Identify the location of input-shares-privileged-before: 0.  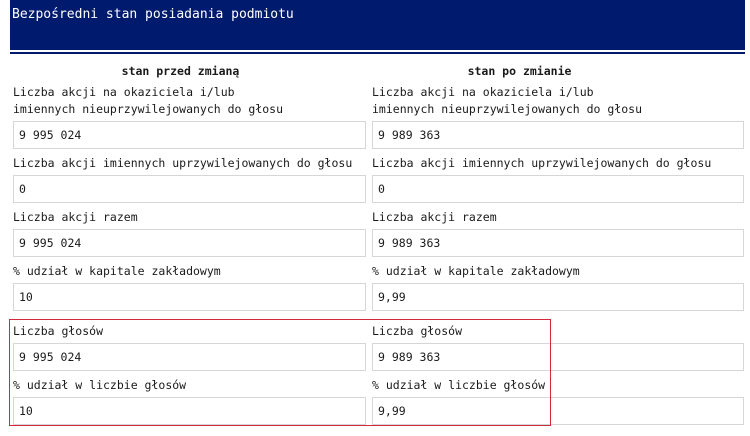
(189, 189).